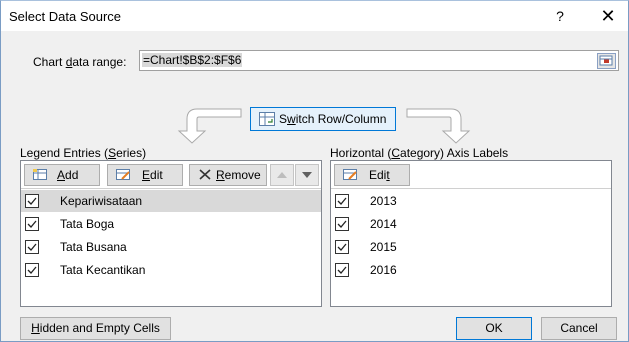  Describe the element at coordinates (101, 201) in the screenshot. I see `series-label: Kepariwisataan` at that location.